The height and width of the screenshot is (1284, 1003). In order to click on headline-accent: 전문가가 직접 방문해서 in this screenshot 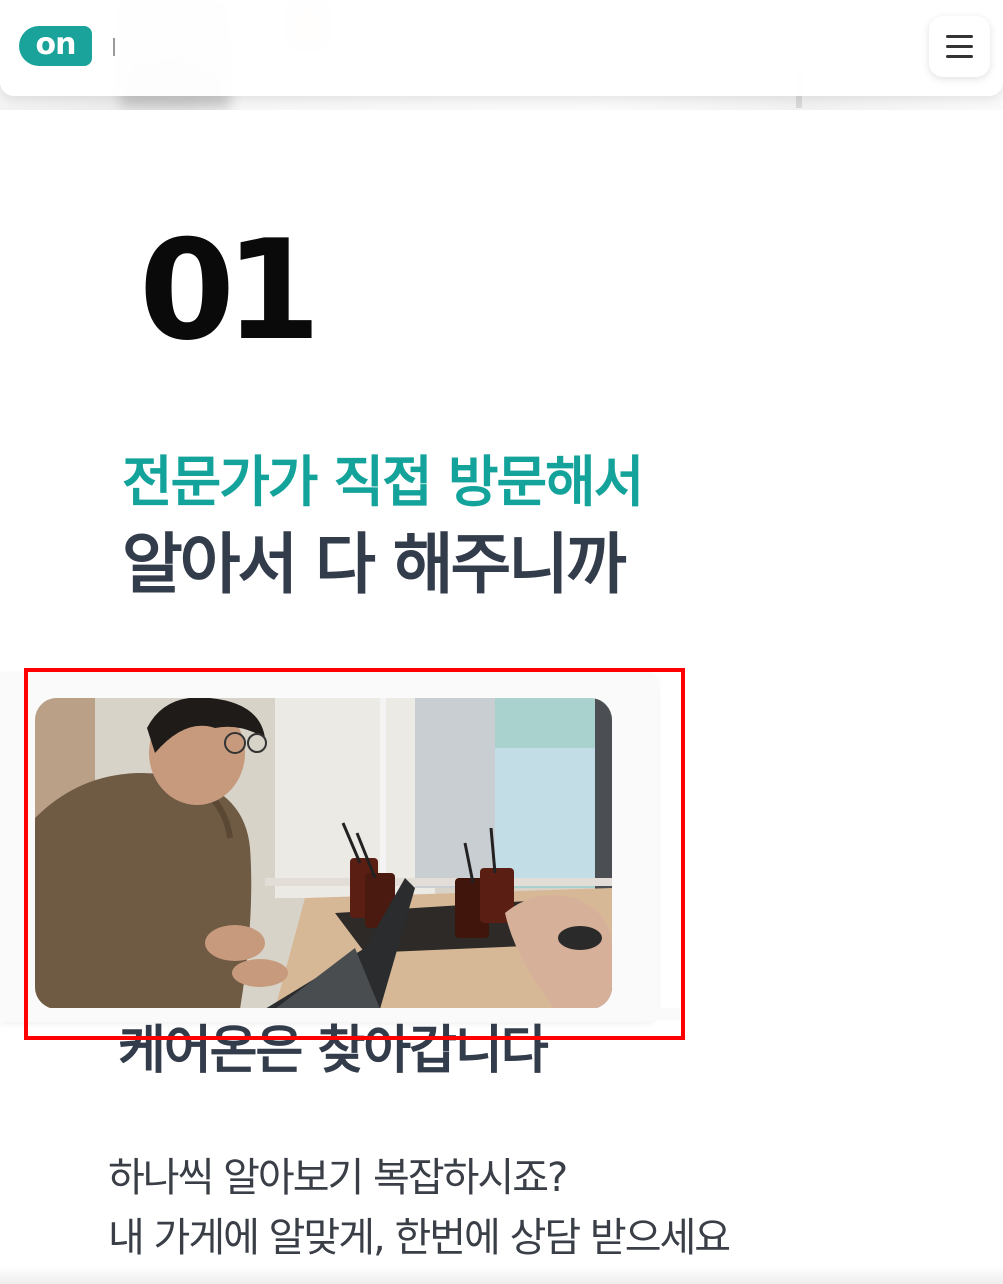, I will do `click(383, 482)`.